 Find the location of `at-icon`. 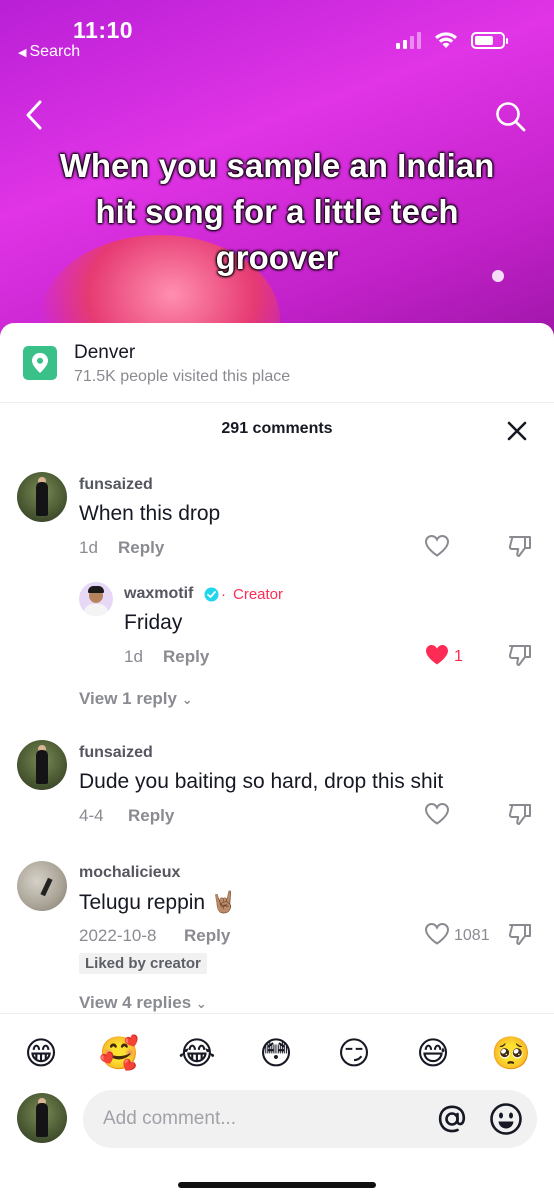

at-icon is located at coordinates (452, 1119).